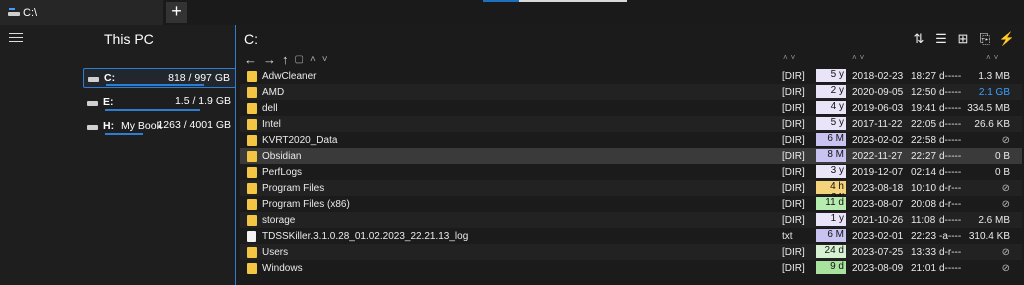 The height and width of the screenshot is (285, 1024). I want to click on new-item-icon: ⊞, so click(963, 39).